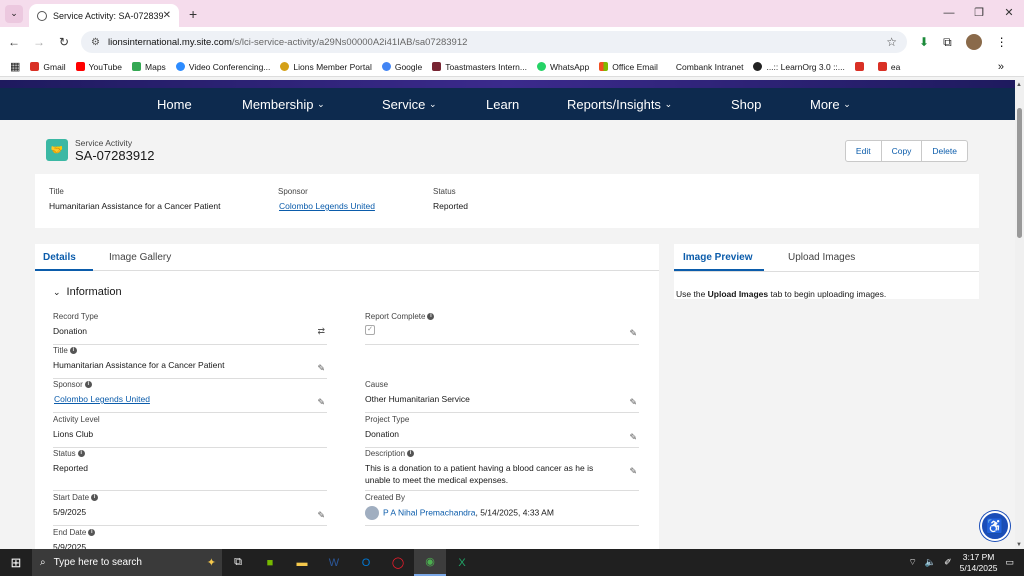  What do you see at coordinates (462, 562) in the screenshot?
I see `excel-icon: X` at bounding box center [462, 562].